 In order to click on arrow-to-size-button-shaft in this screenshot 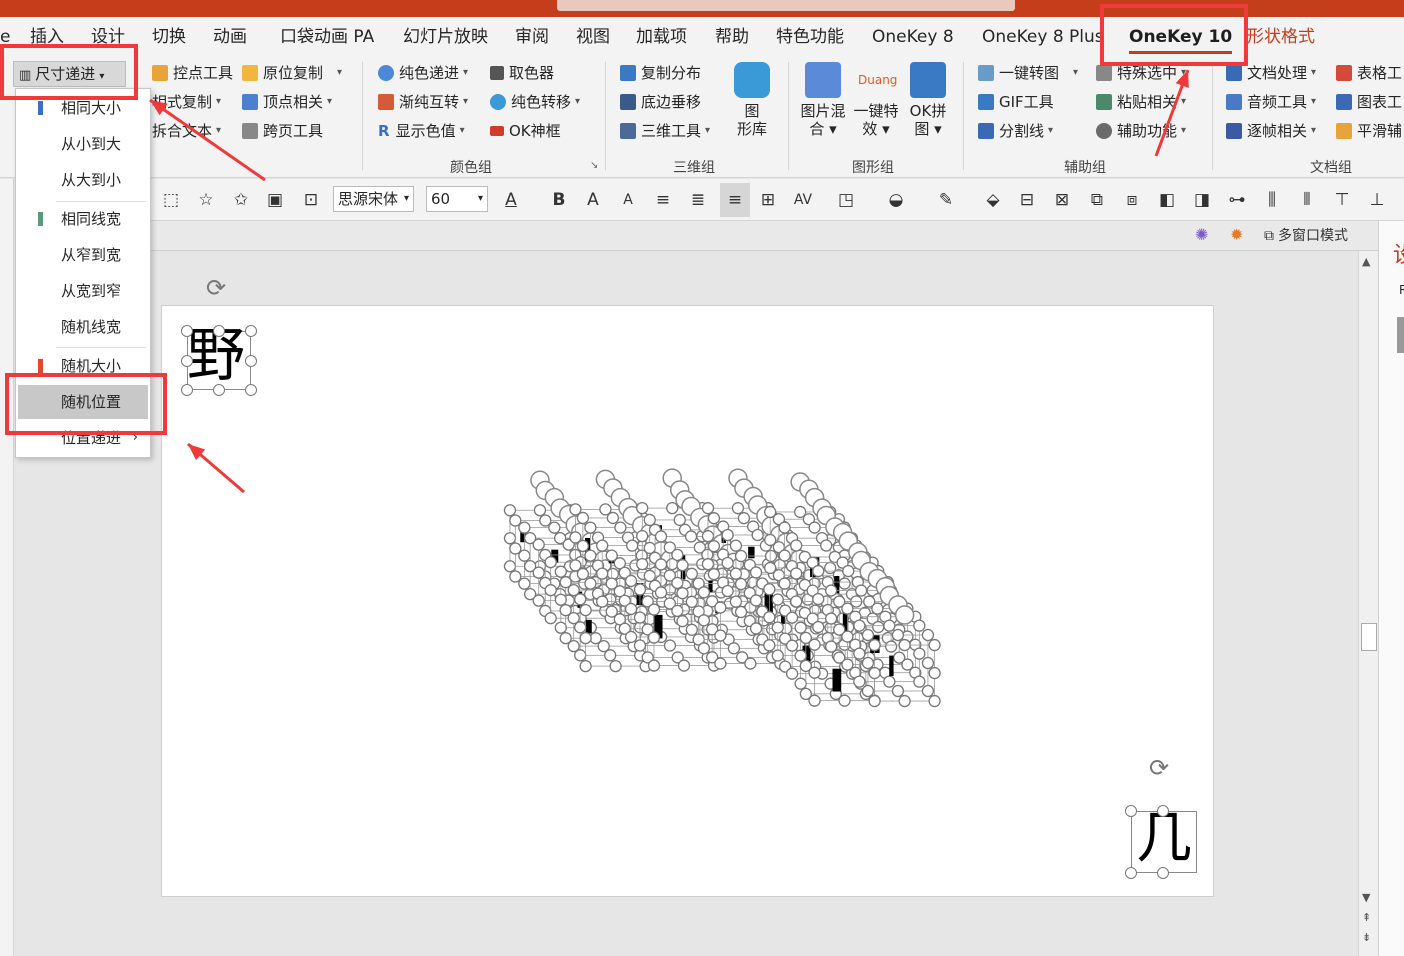, I will do `click(207, 140)`.